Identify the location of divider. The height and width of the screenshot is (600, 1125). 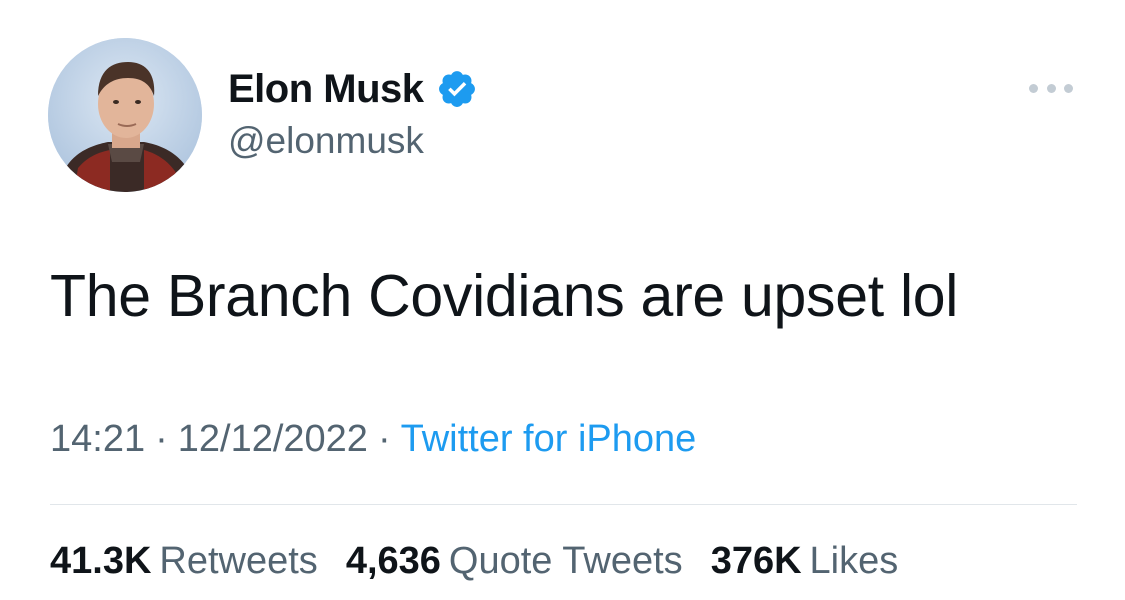
(563, 504).